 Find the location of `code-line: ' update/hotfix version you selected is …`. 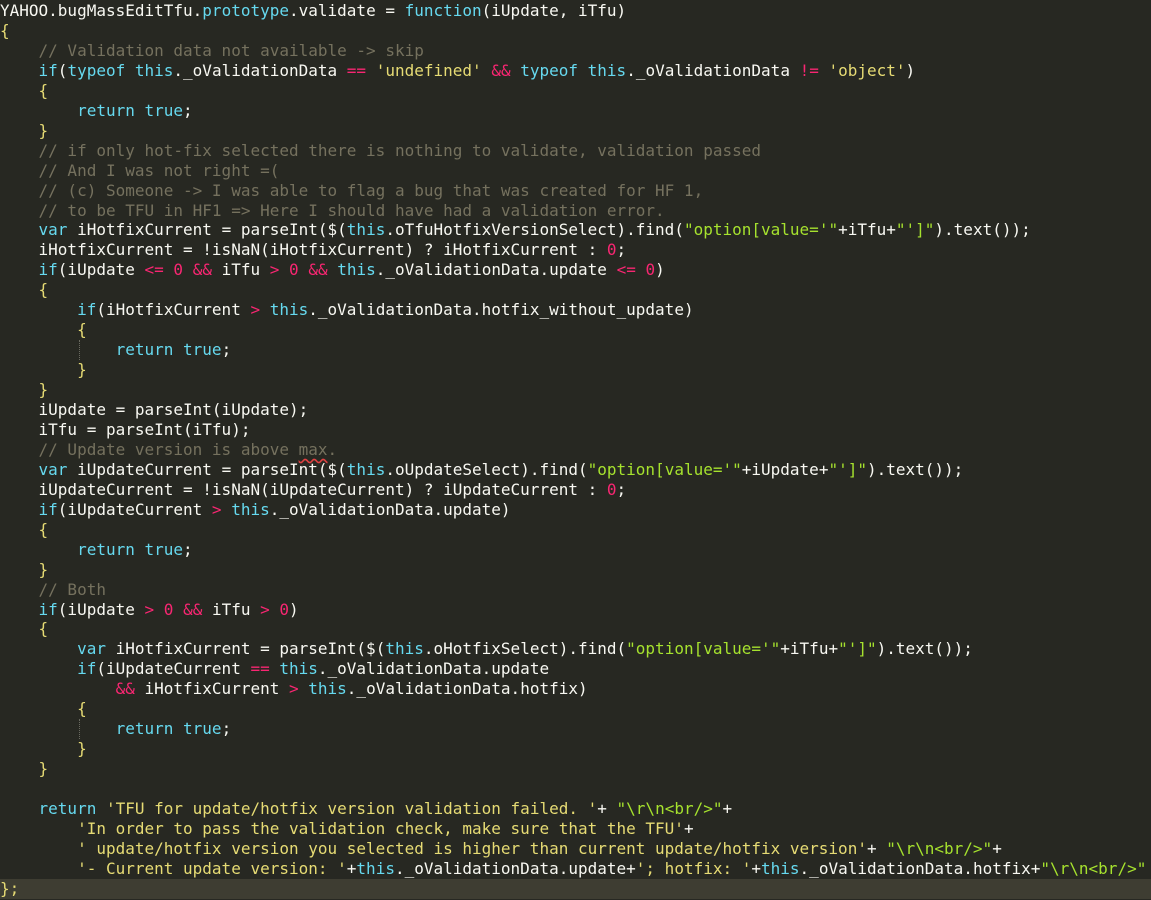

code-line: ' update/hotfix version you selected is … is located at coordinates (501, 849).